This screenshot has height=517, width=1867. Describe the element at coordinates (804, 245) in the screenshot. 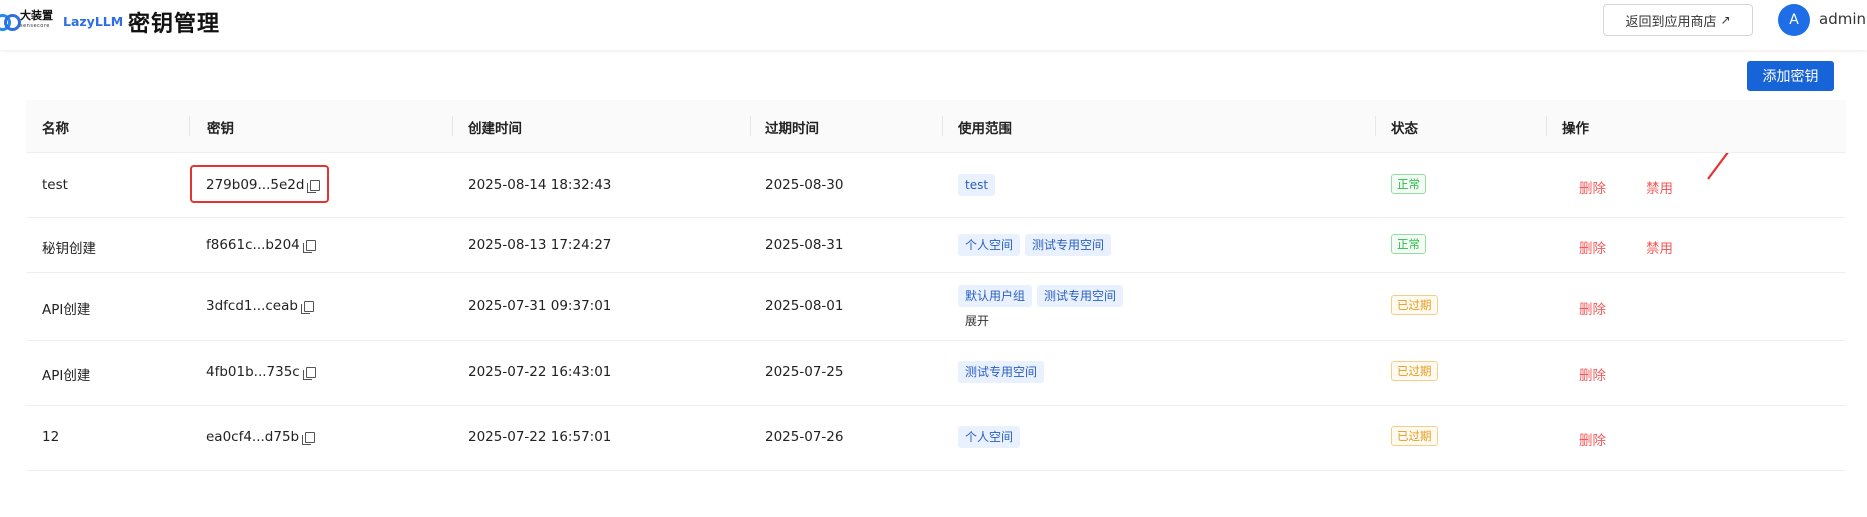

I see `row-expires: 2025-08-31` at that location.